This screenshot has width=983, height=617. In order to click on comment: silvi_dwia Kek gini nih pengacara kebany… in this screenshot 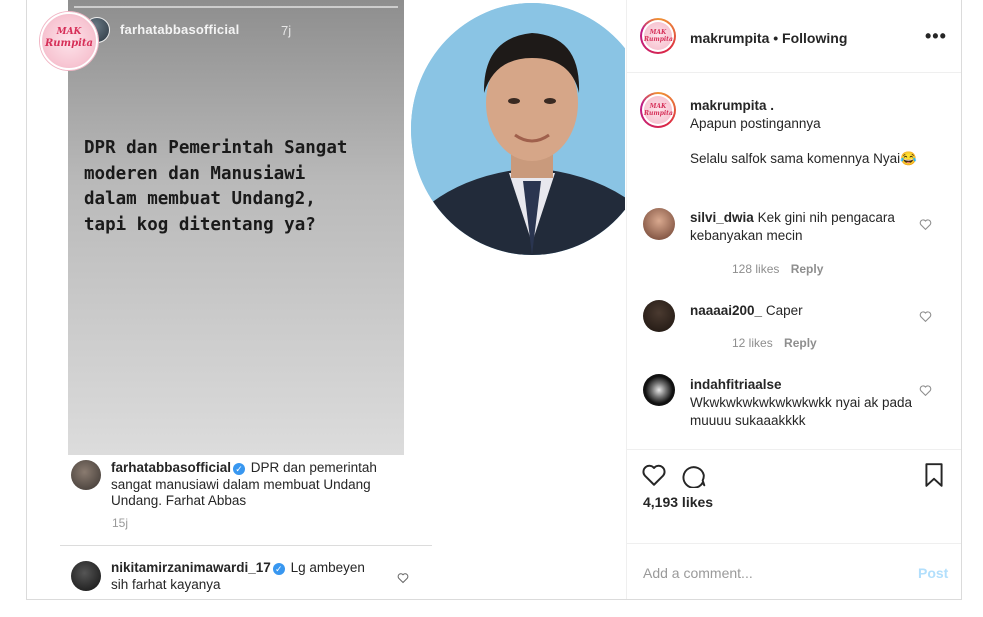, I will do `click(805, 227)`.